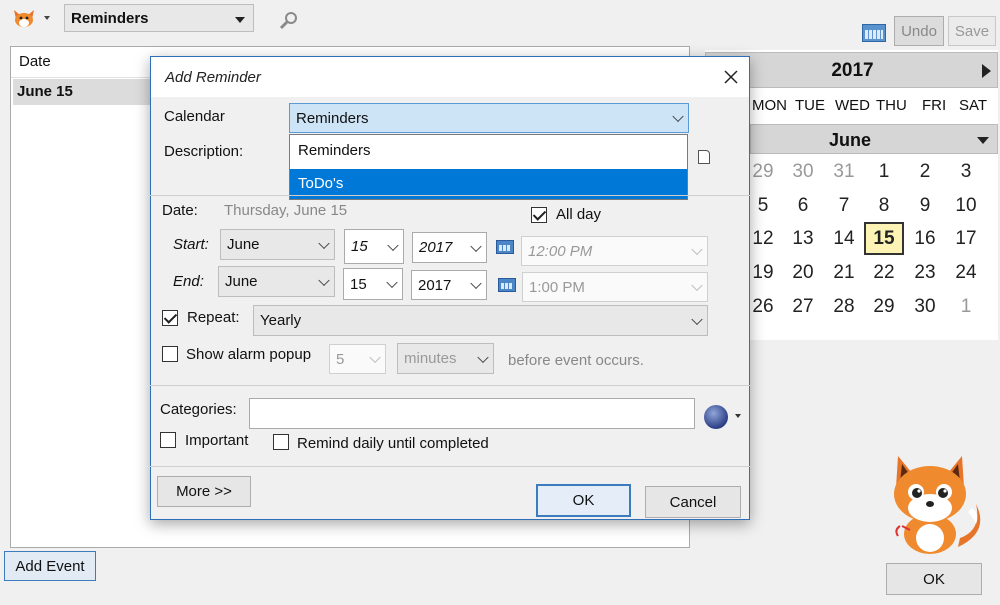 The width and height of the screenshot is (1000, 605). I want to click on row-date: June 15, so click(45, 91).